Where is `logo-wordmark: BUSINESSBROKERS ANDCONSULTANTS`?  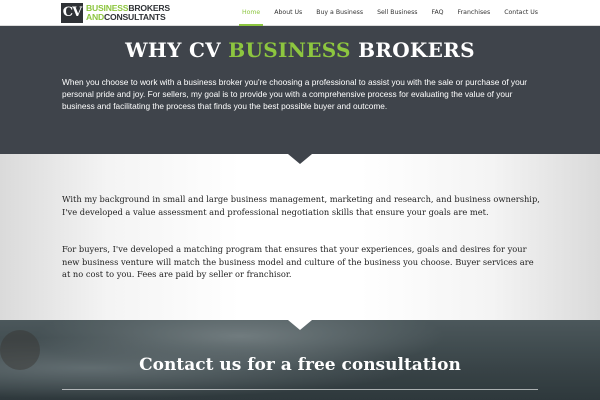
logo-wordmark: BUSINESSBROKERS ANDCONSULTANTS is located at coordinates (128, 13).